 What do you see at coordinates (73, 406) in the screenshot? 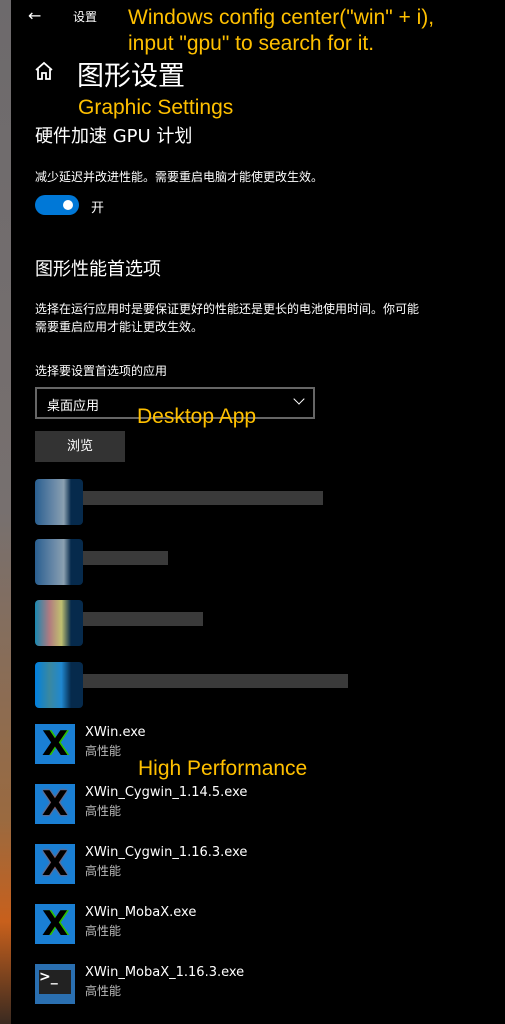
I see `select-value: 桌面应用` at bounding box center [73, 406].